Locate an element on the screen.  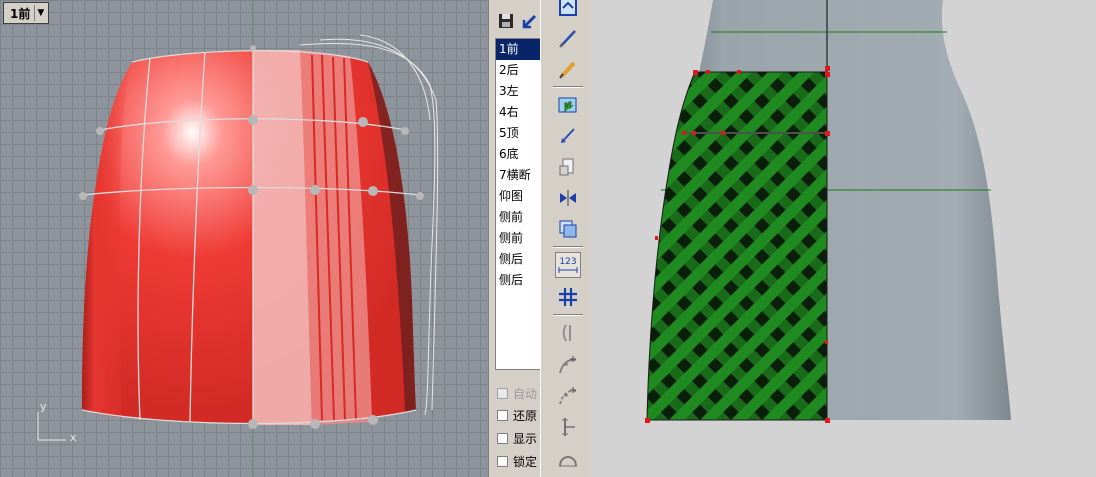
split-icon is located at coordinates (566, 333).